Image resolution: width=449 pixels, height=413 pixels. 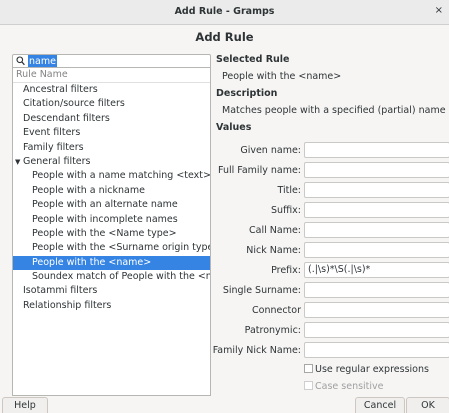 What do you see at coordinates (427, 405) in the screenshot?
I see `ok-button: OK` at bounding box center [427, 405].